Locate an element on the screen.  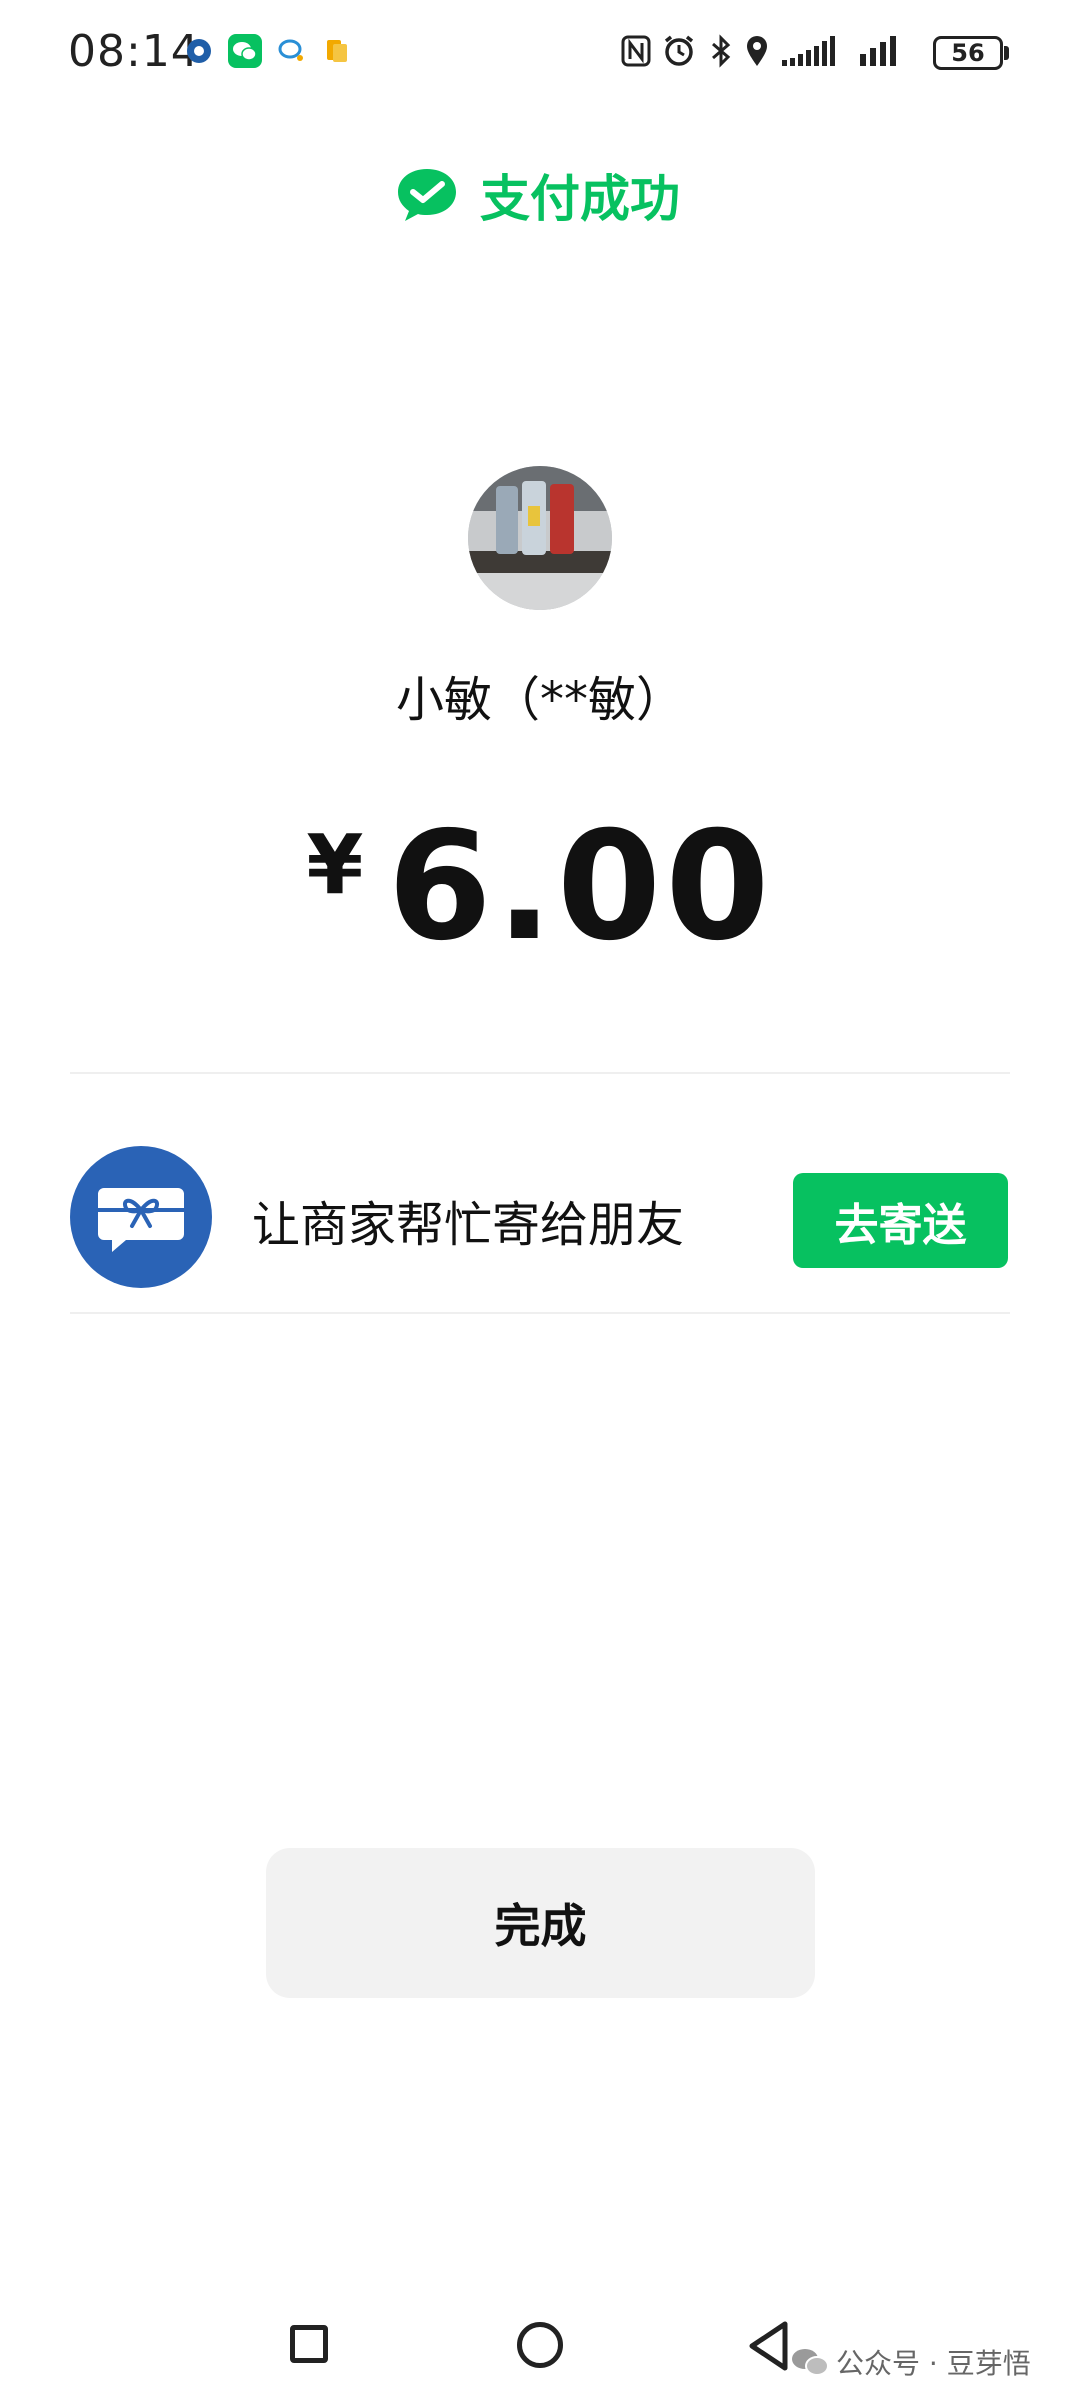
china-mobile-icon is located at coordinates (199, 51).